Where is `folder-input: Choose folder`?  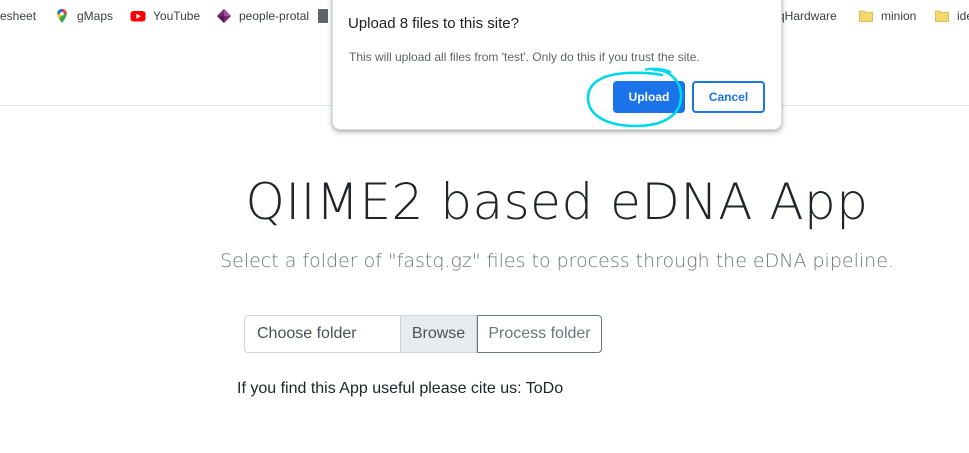
folder-input: Choose folder is located at coordinates (322, 334).